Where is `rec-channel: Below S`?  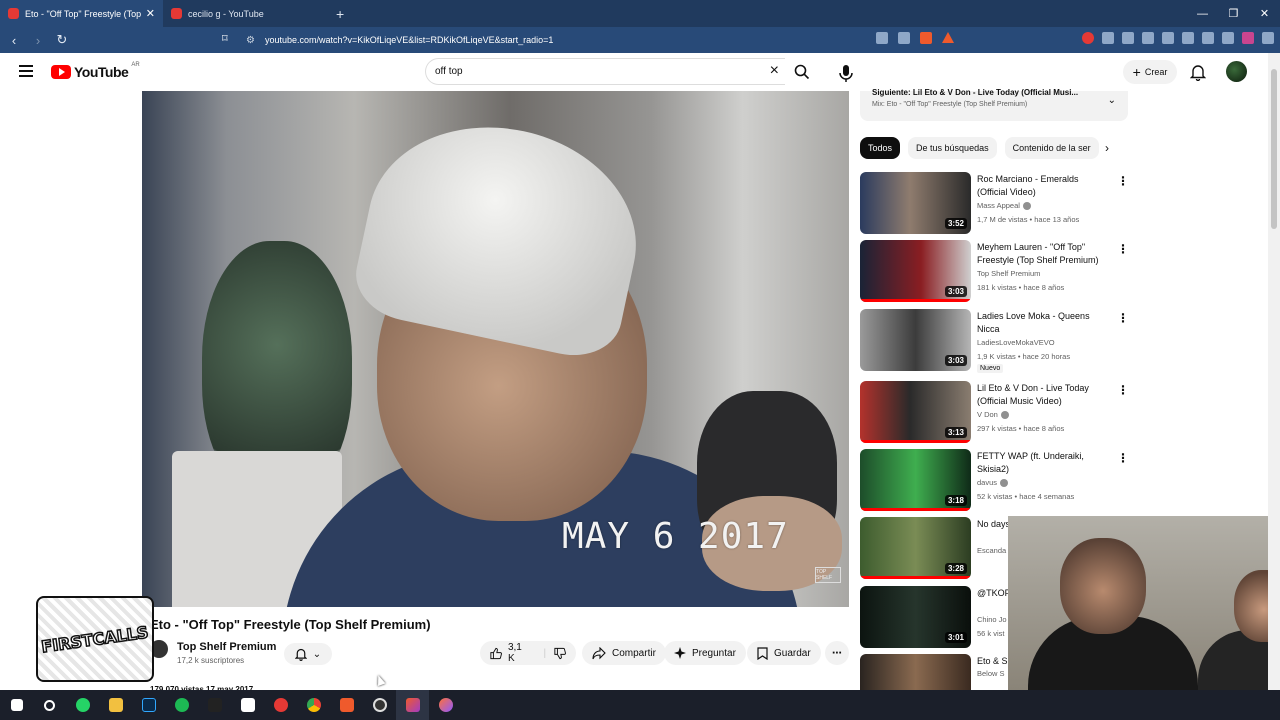 rec-channel: Below S is located at coordinates (991, 673).